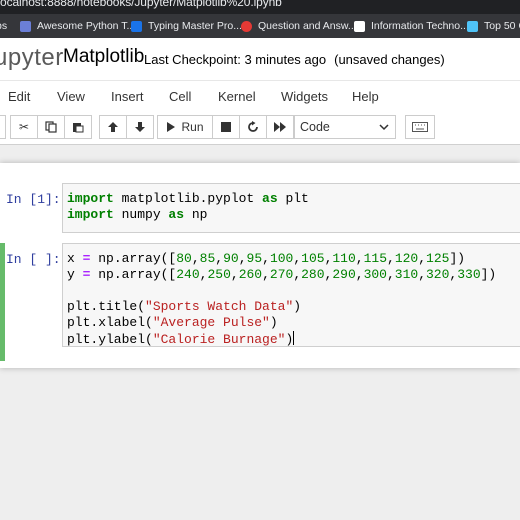 The image size is (520, 520). What do you see at coordinates (219, 274) in the screenshot?
I see `code-token: 250` at bounding box center [219, 274].